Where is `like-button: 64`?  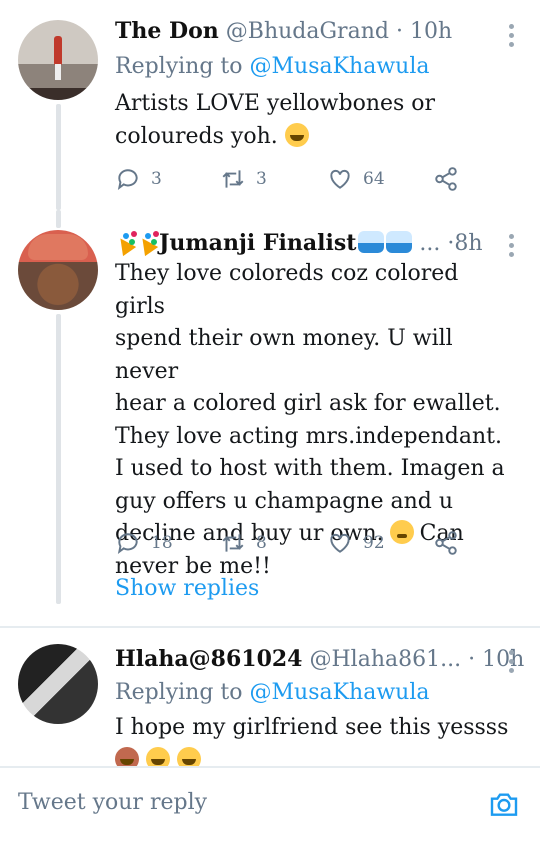 like-button: 64 is located at coordinates (356, 179).